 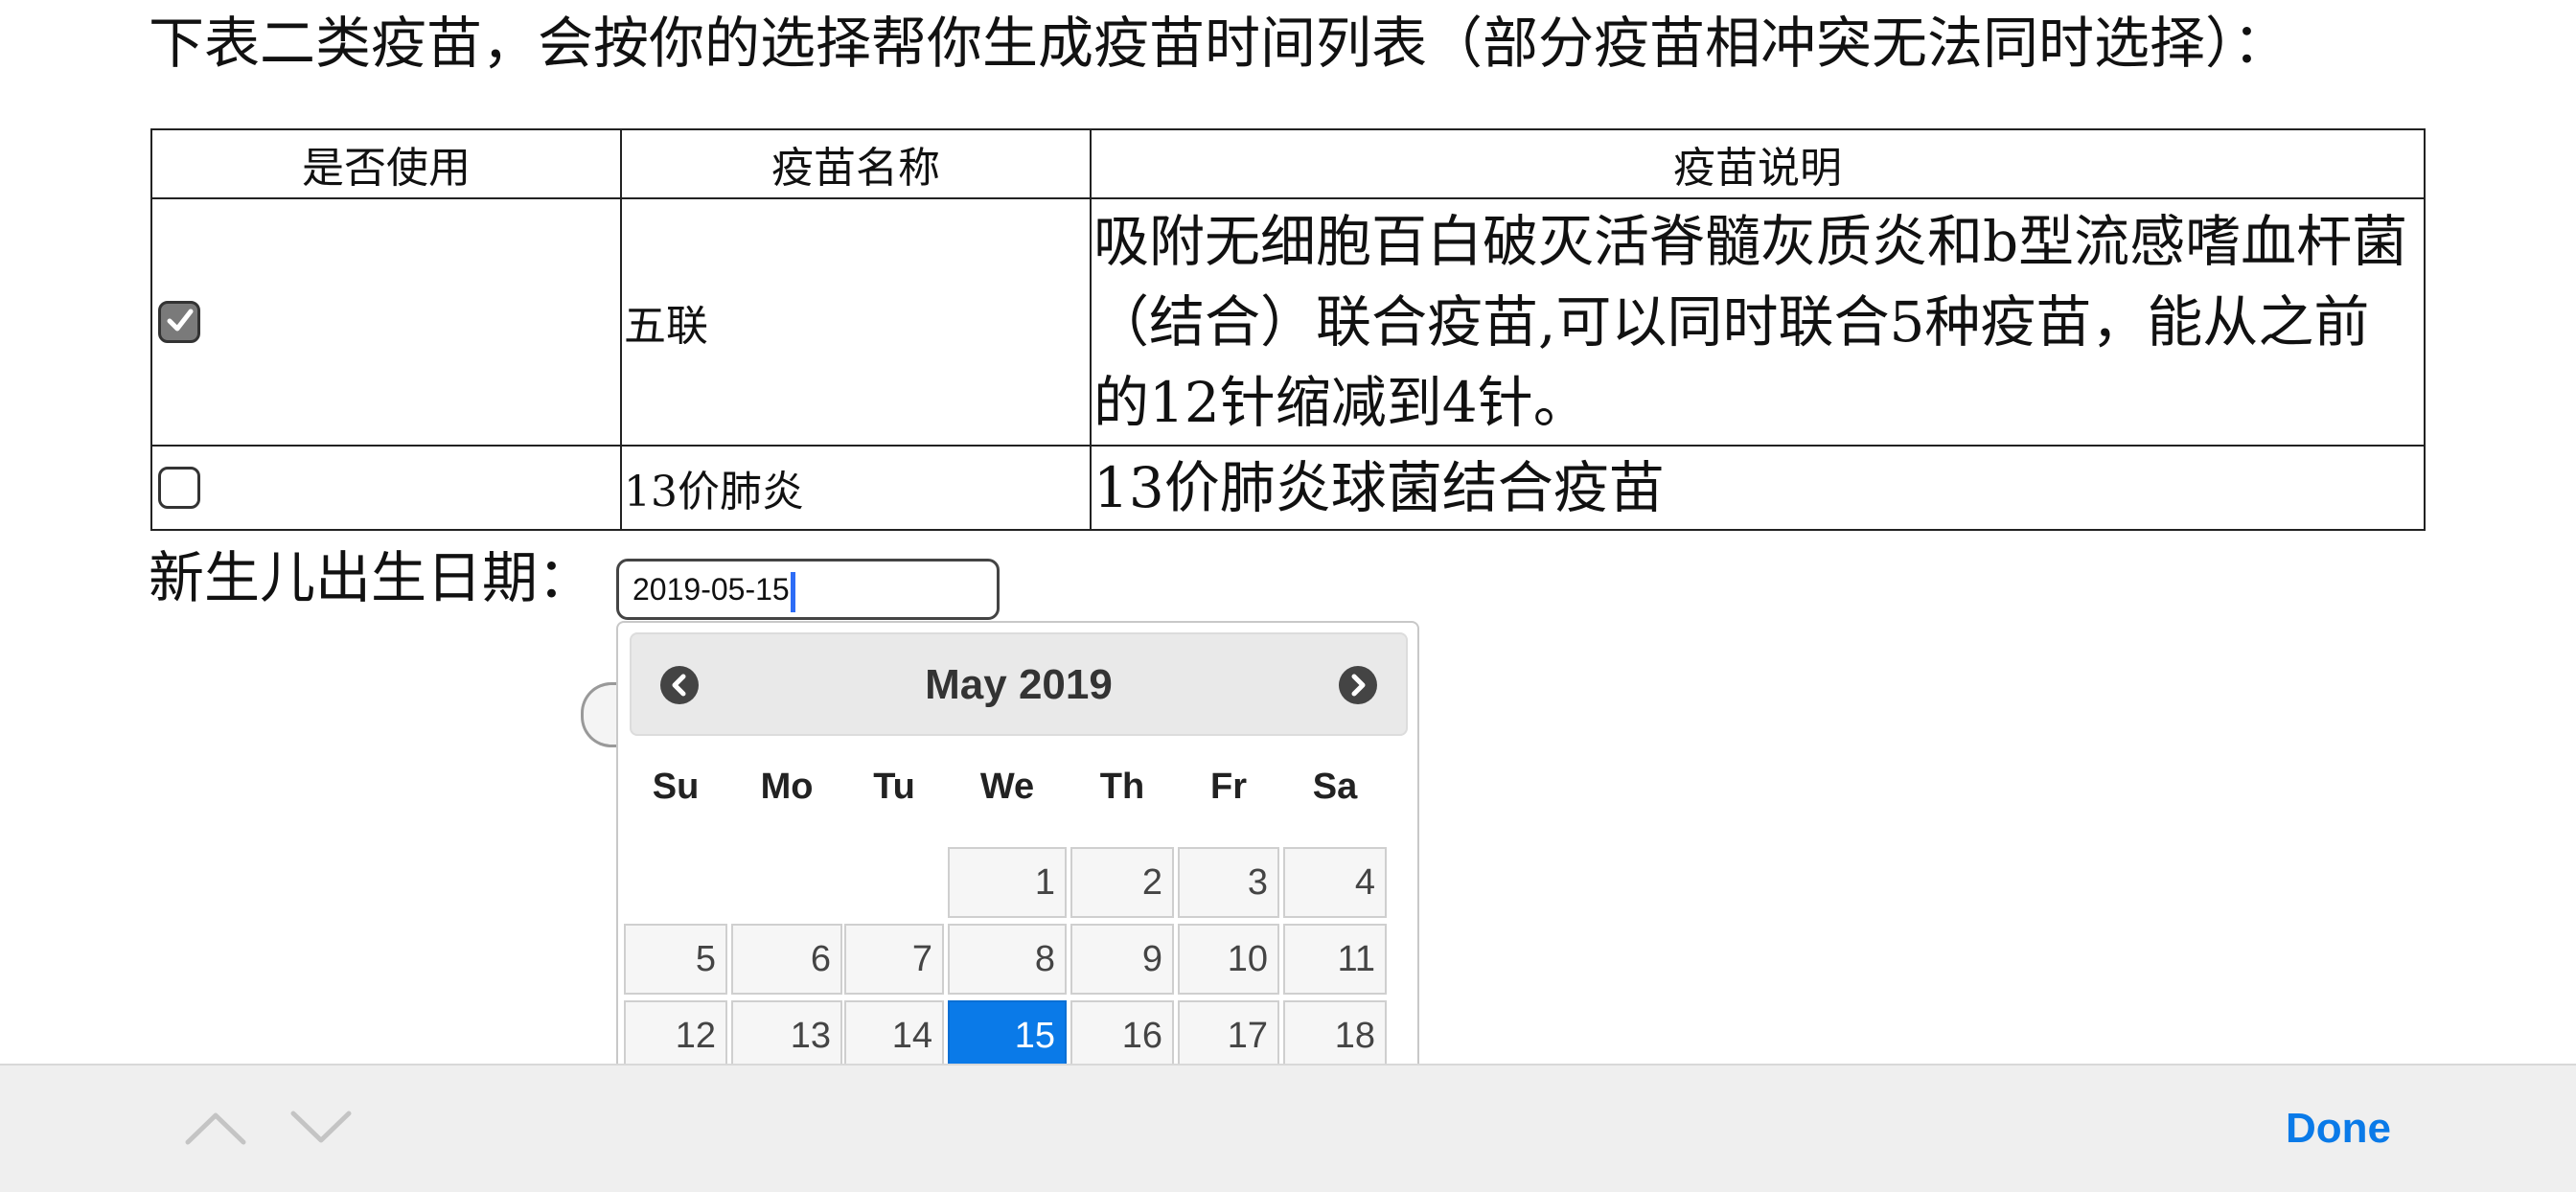 What do you see at coordinates (856, 322) in the screenshot?
I see `vaccine-name: 五联` at bounding box center [856, 322].